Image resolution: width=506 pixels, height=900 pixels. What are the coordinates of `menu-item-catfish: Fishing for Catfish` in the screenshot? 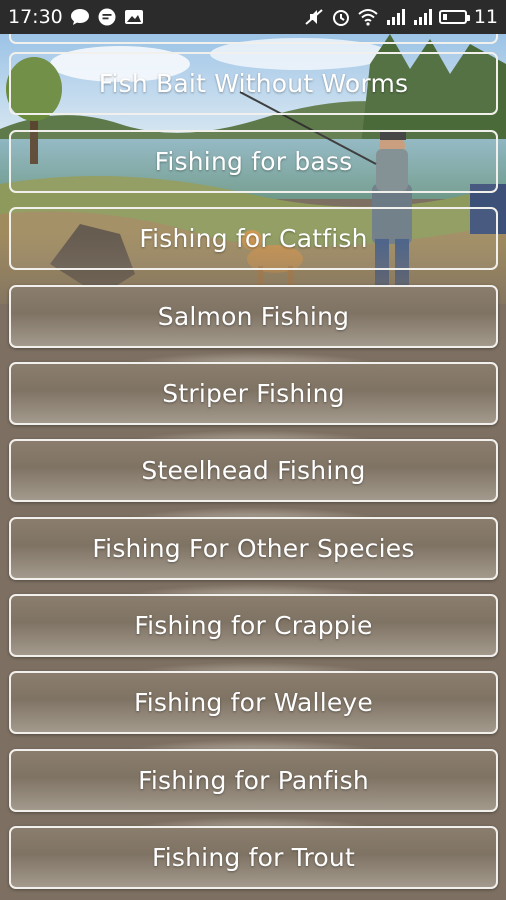 It's located at (253, 238).